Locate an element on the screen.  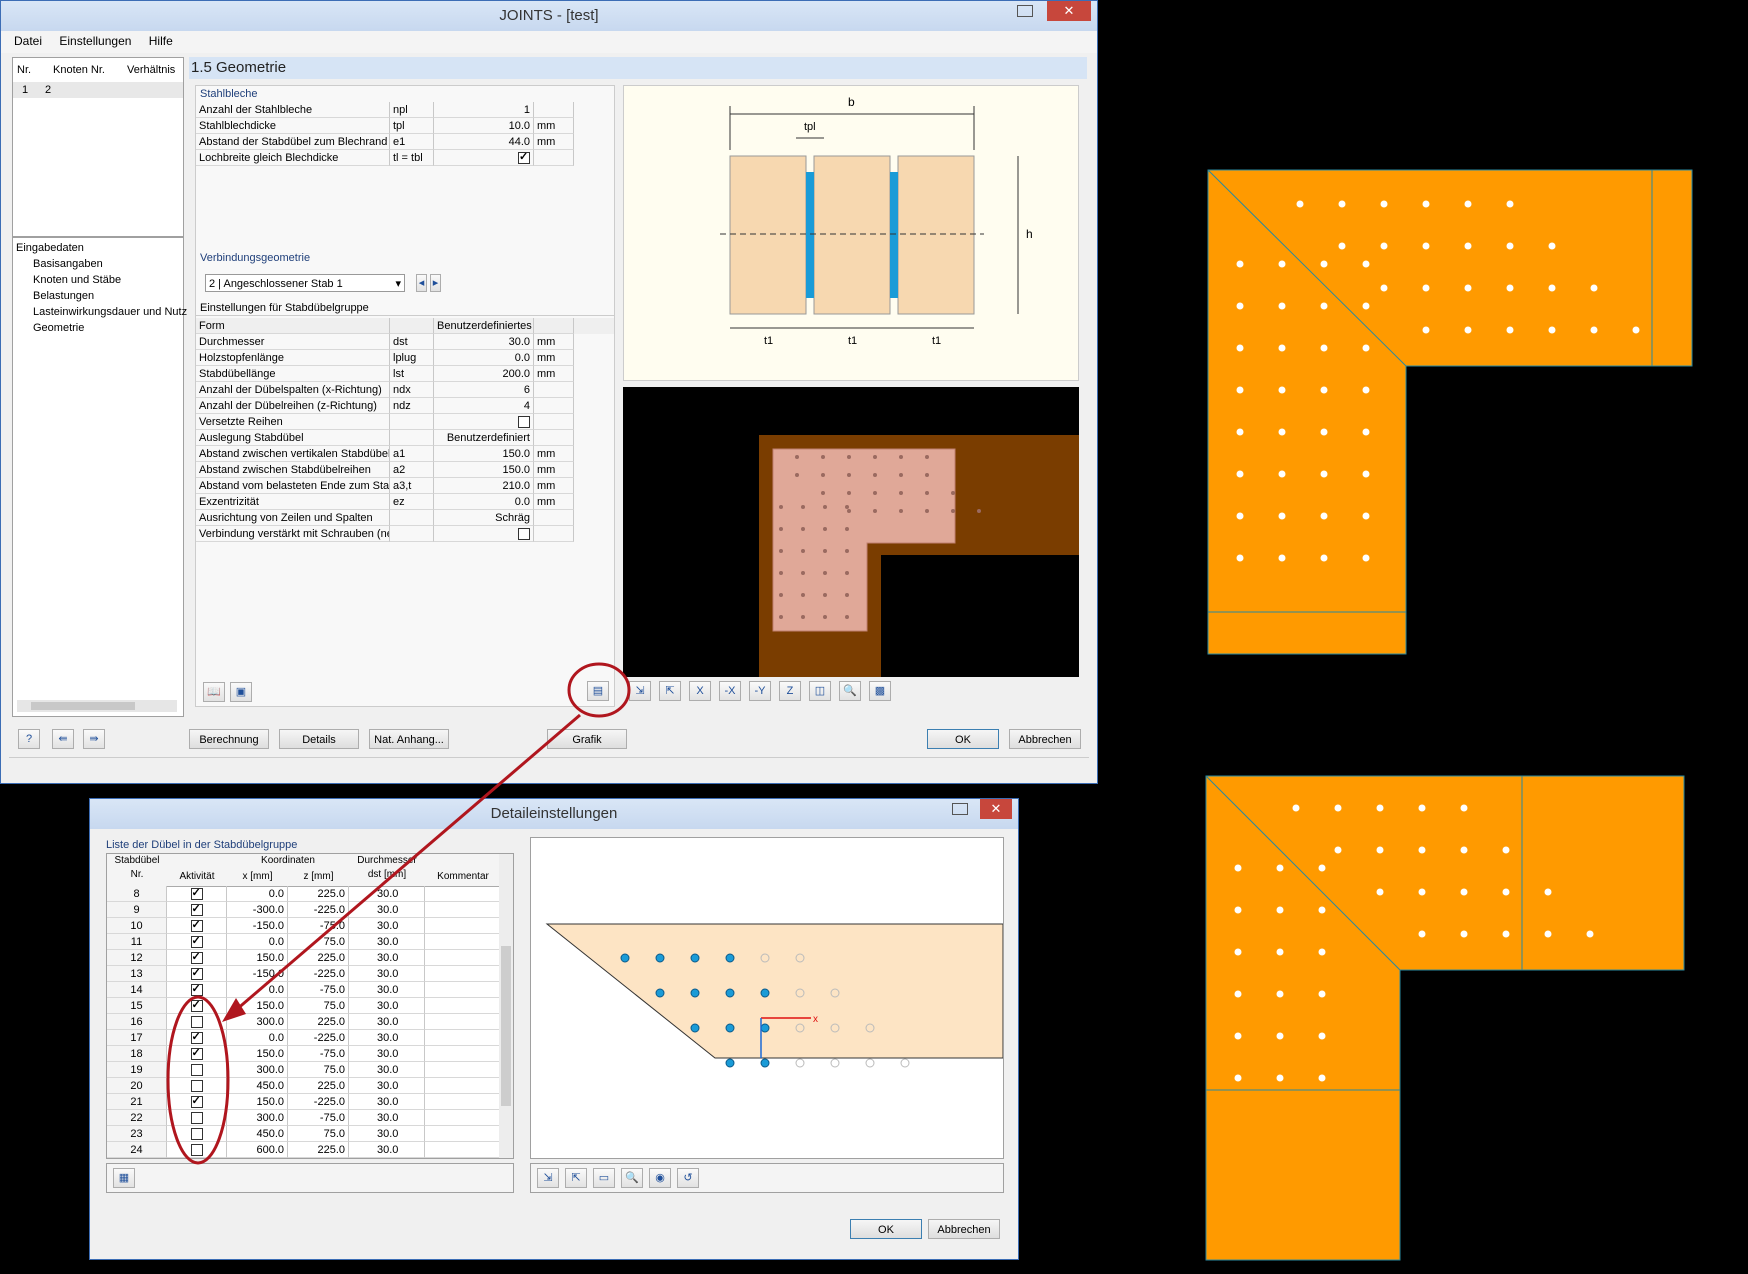
case-row: 1 2 is located at coordinates (98, 90).